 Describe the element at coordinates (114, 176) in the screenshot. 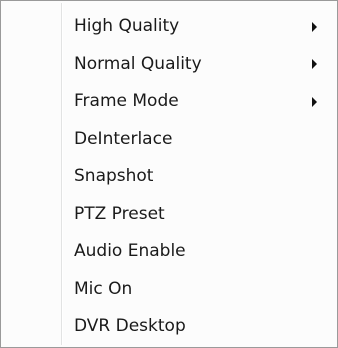

I see `menu-item-label: Snapshot` at that location.